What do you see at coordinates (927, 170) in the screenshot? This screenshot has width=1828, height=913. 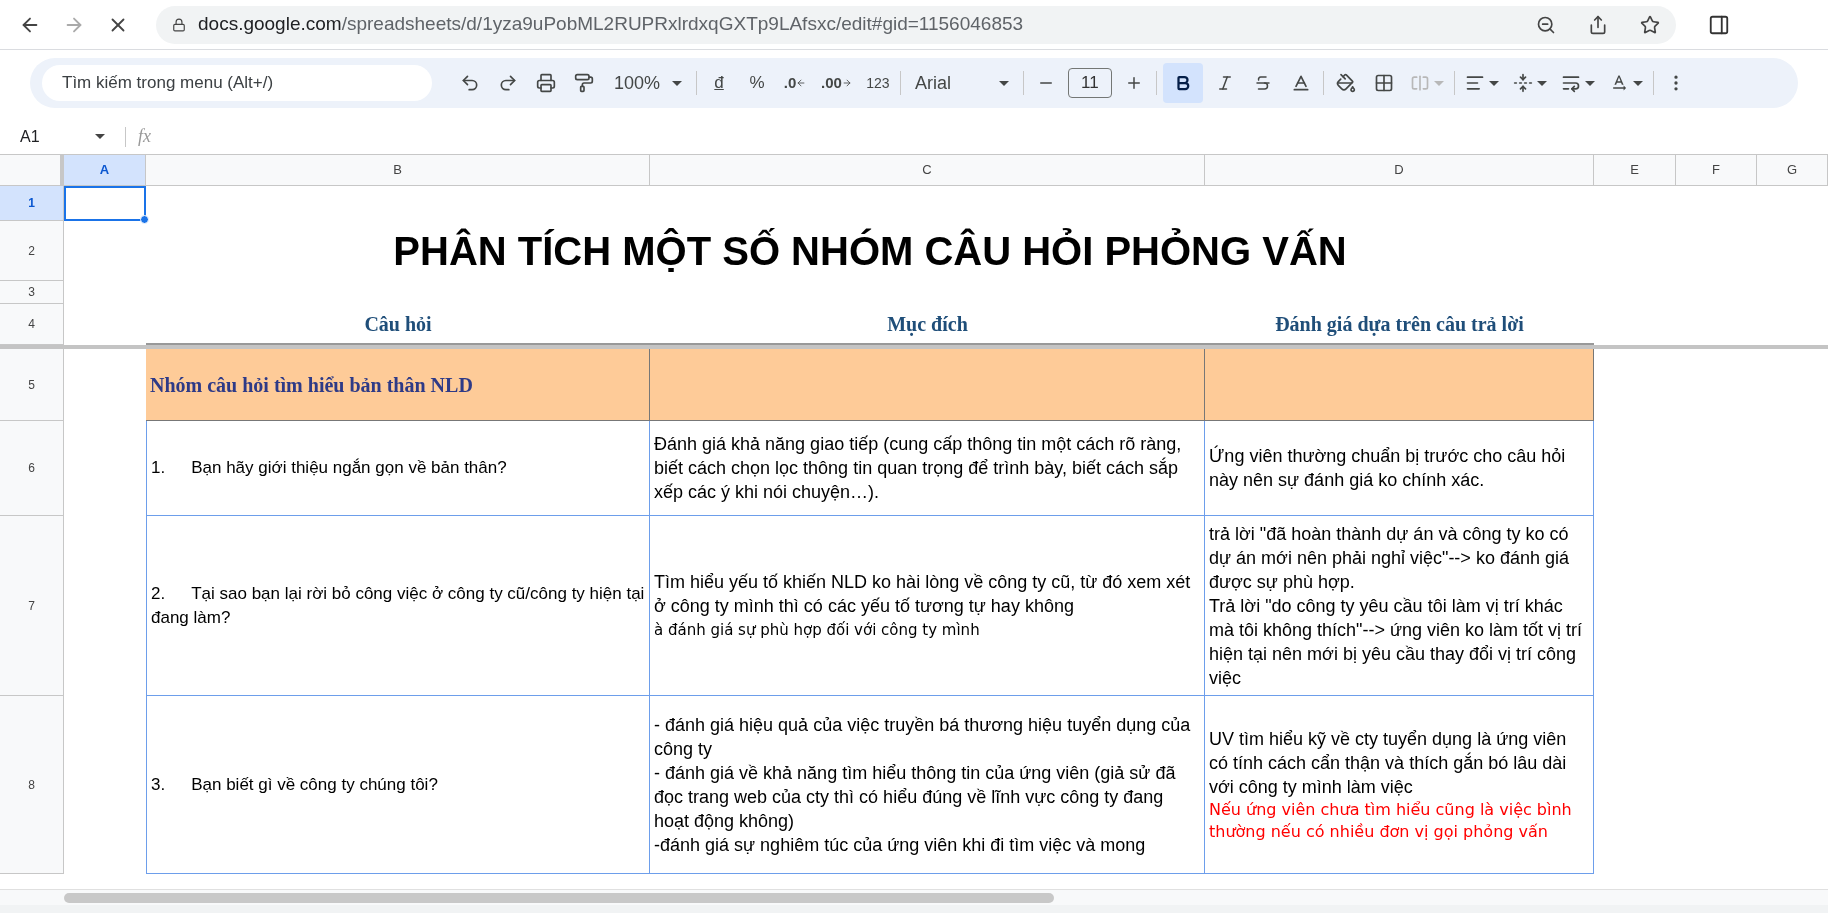 I see `column-header: C` at bounding box center [927, 170].